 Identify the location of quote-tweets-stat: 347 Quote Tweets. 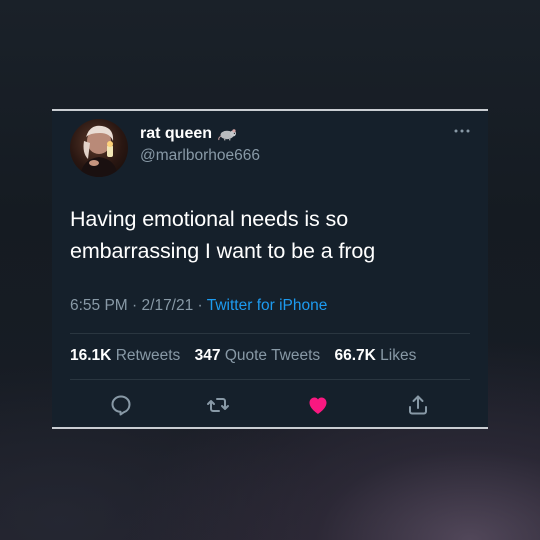
(258, 355).